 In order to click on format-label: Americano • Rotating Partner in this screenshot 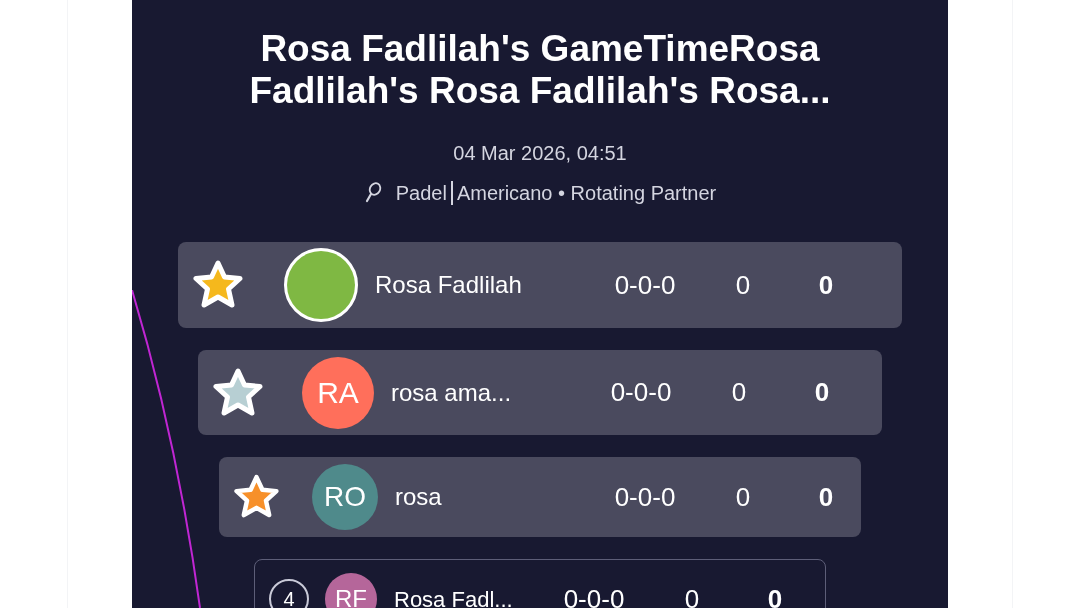, I will do `click(586, 193)`.